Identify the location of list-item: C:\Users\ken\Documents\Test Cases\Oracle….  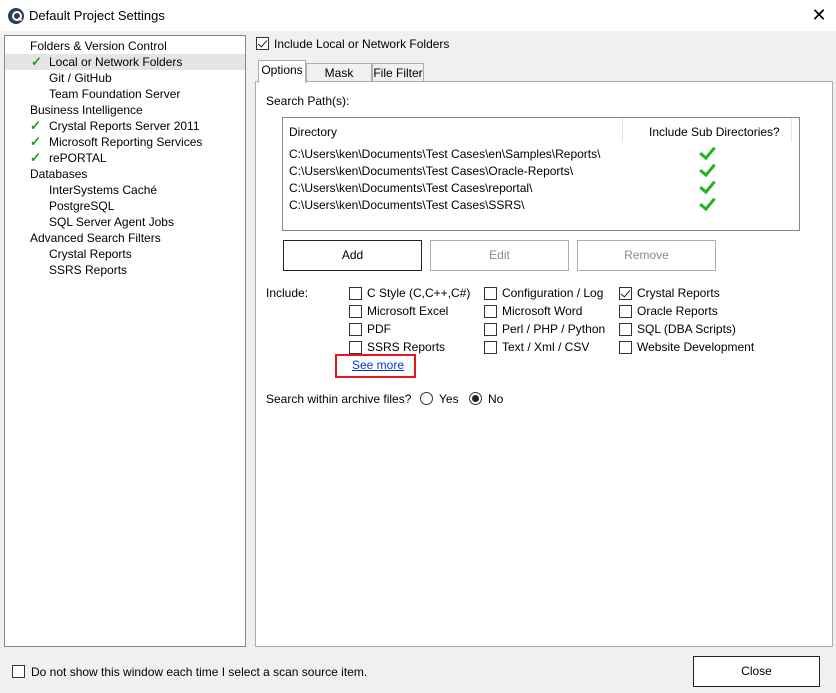
(431, 171).